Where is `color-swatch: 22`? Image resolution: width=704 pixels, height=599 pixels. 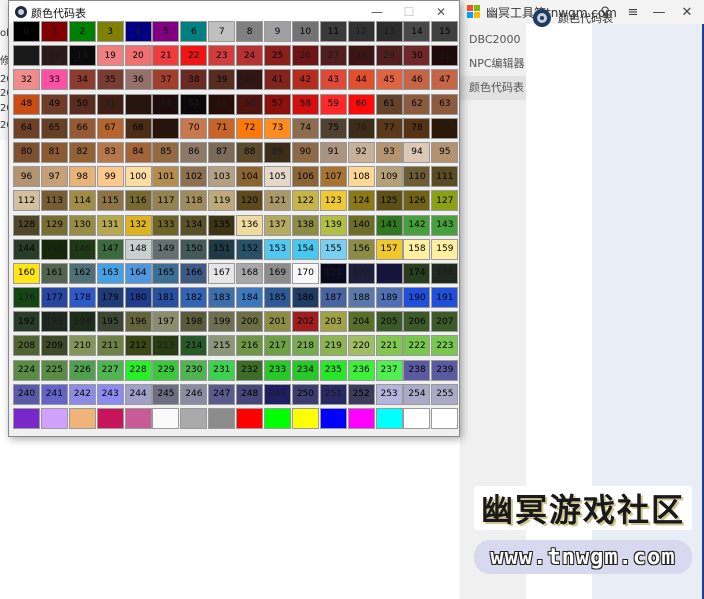 color-swatch: 22 is located at coordinates (194, 56).